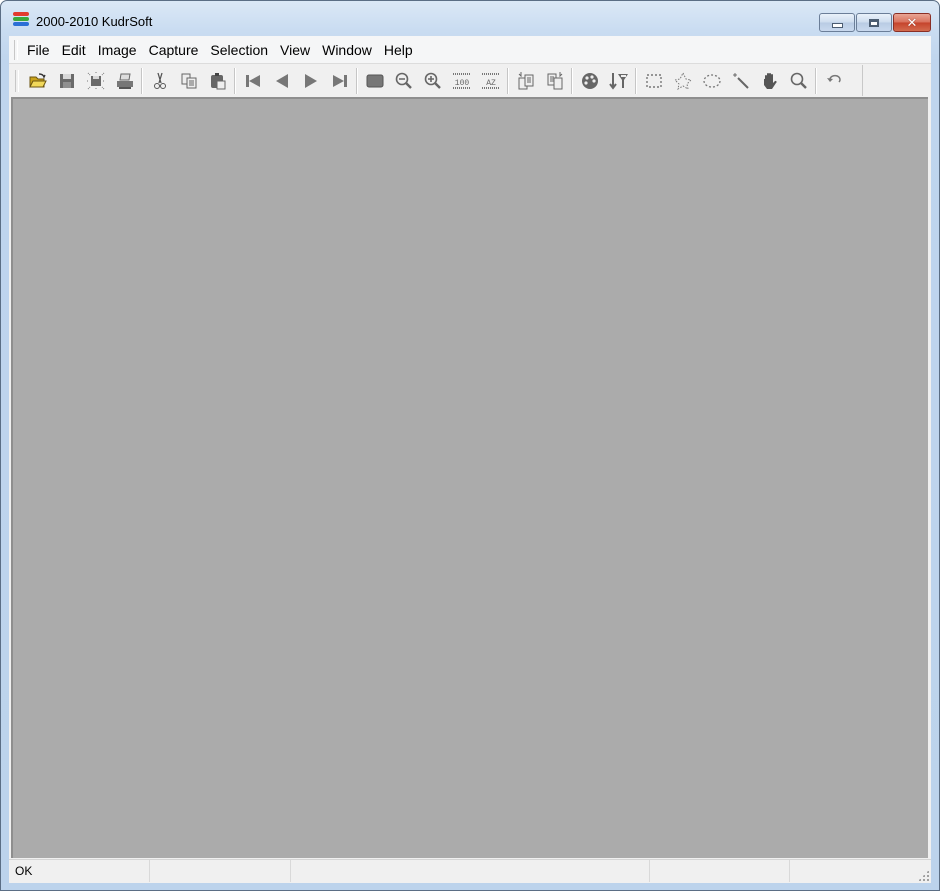 The height and width of the screenshot is (891, 940). I want to click on ellipse-select-button, so click(711, 81).